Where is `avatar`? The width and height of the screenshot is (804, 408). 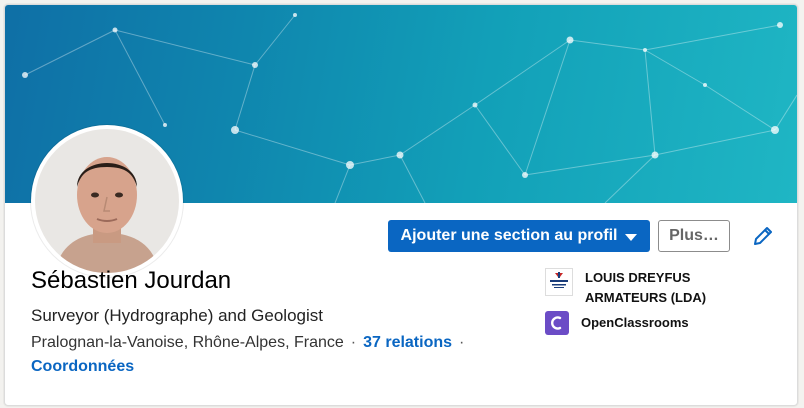 avatar is located at coordinates (107, 201).